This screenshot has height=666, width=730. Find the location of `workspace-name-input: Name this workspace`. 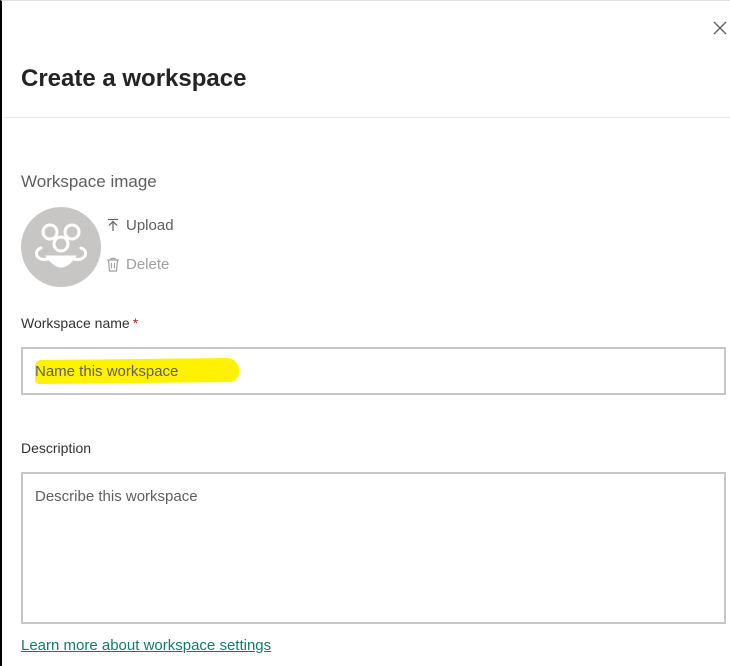

workspace-name-input: Name this workspace is located at coordinates (373, 371).